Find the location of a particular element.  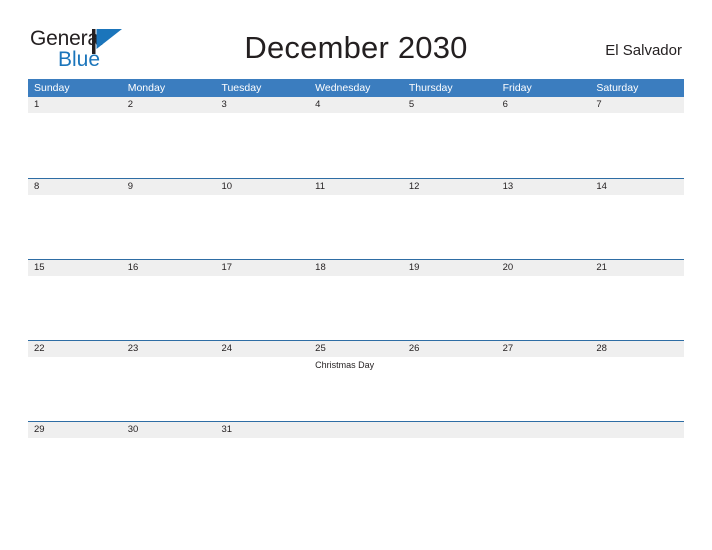

weekday-header-wednesday: Wednesday is located at coordinates (343, 88).